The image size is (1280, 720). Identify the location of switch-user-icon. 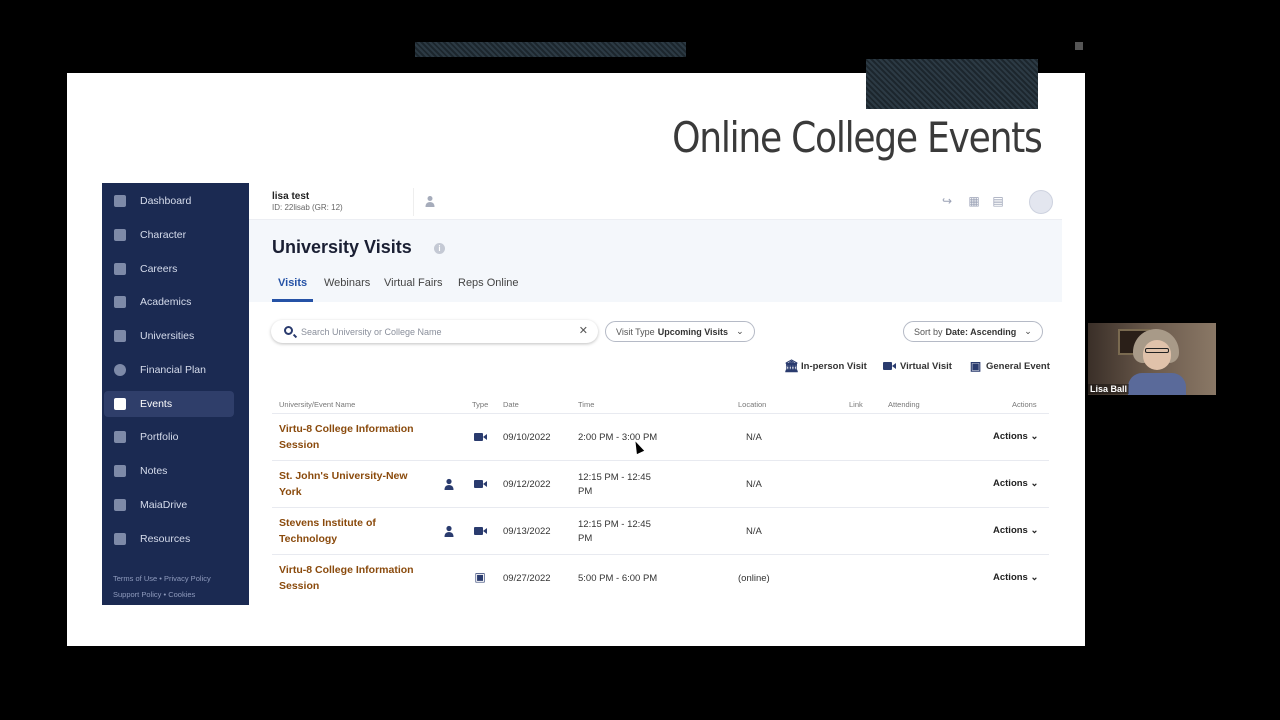
(430, 201).